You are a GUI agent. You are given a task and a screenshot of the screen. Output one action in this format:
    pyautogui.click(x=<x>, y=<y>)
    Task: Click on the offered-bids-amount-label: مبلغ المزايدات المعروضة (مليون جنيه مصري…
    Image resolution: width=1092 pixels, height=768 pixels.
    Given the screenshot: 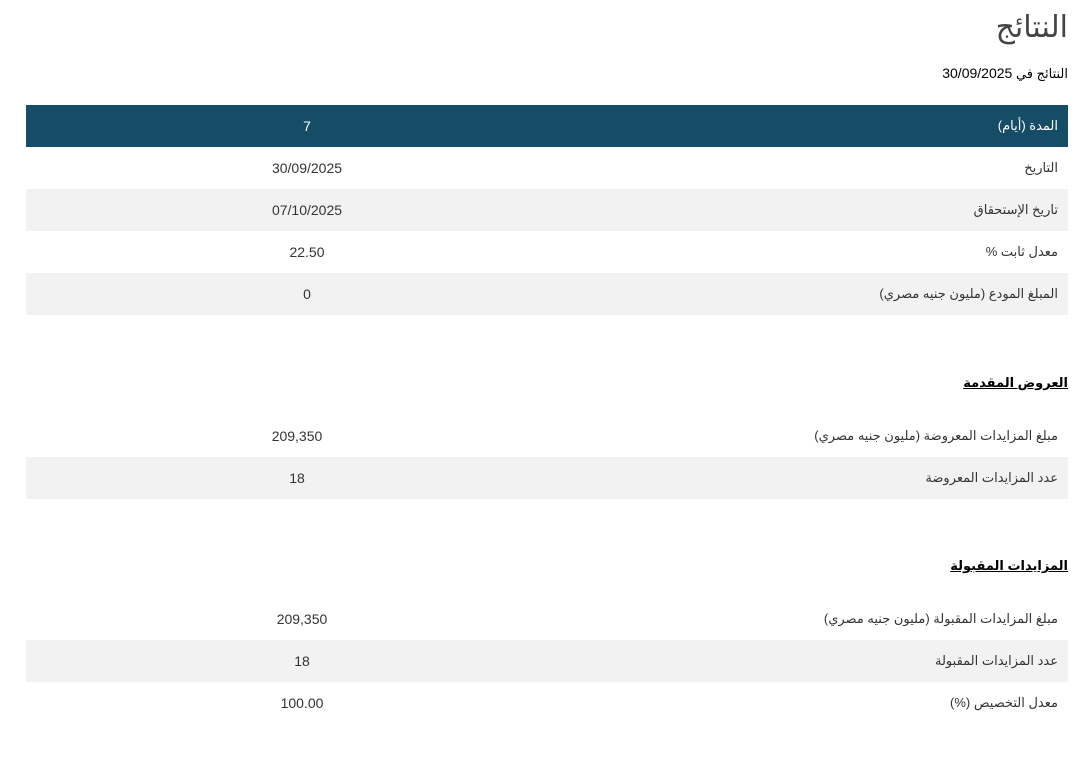 What is the action you would take?
    pyautogui.click(x=936, y=435)
    